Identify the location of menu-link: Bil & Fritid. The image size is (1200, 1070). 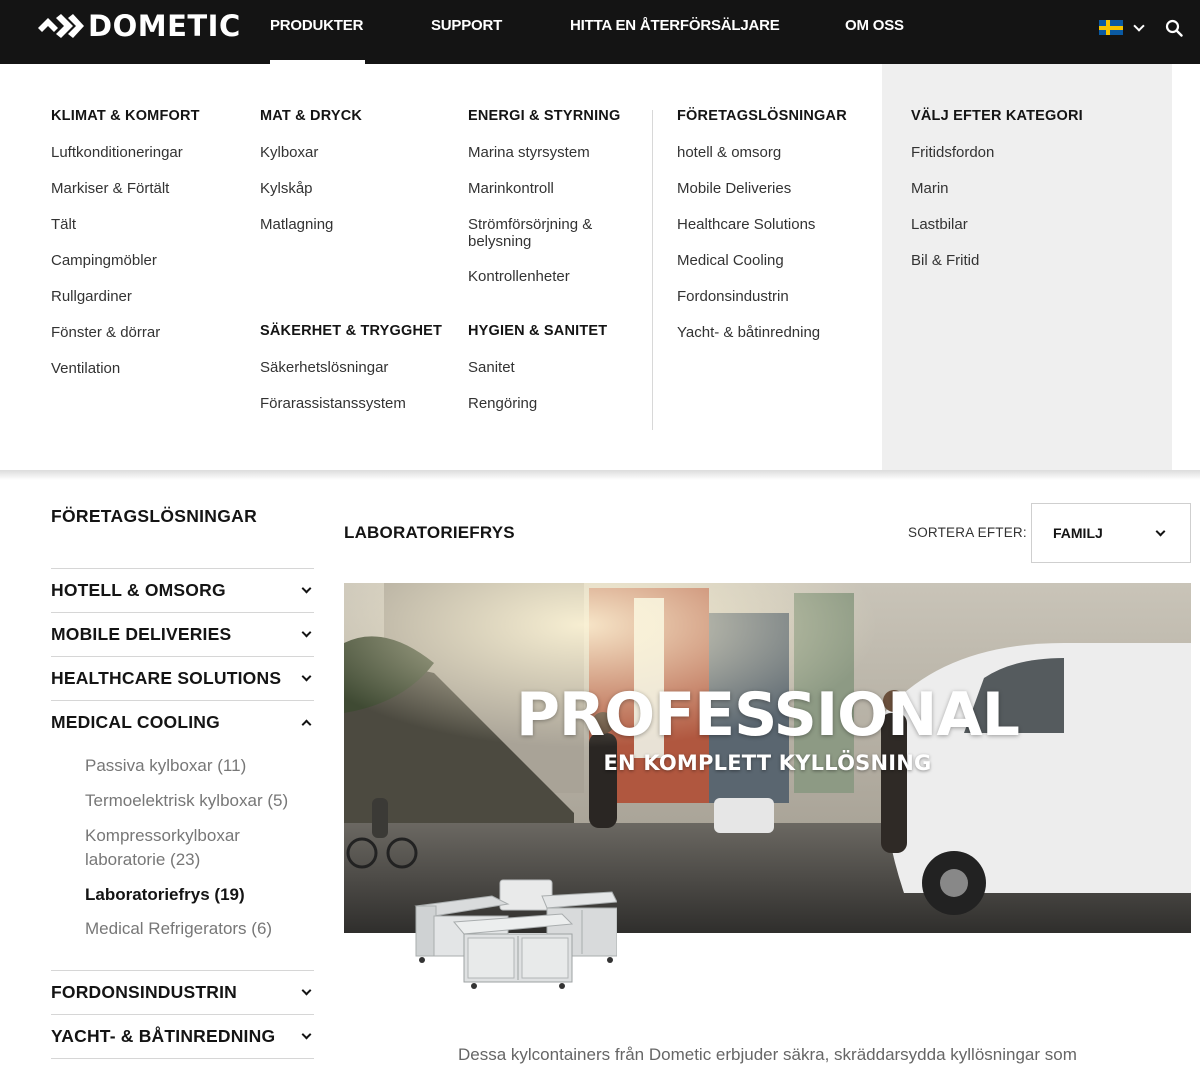
(945, 260).